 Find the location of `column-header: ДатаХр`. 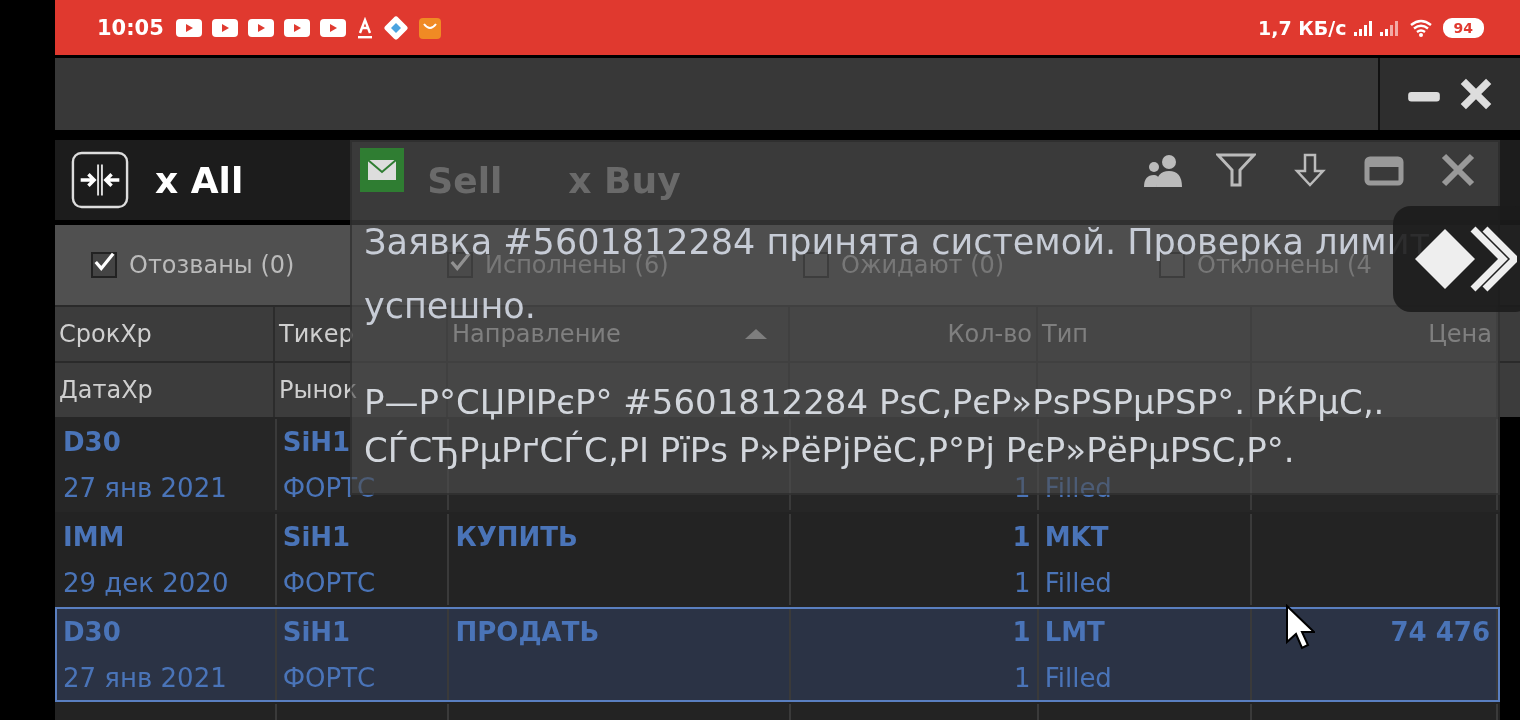

column-header: ДатаХр is located at coordinates (106, 390).